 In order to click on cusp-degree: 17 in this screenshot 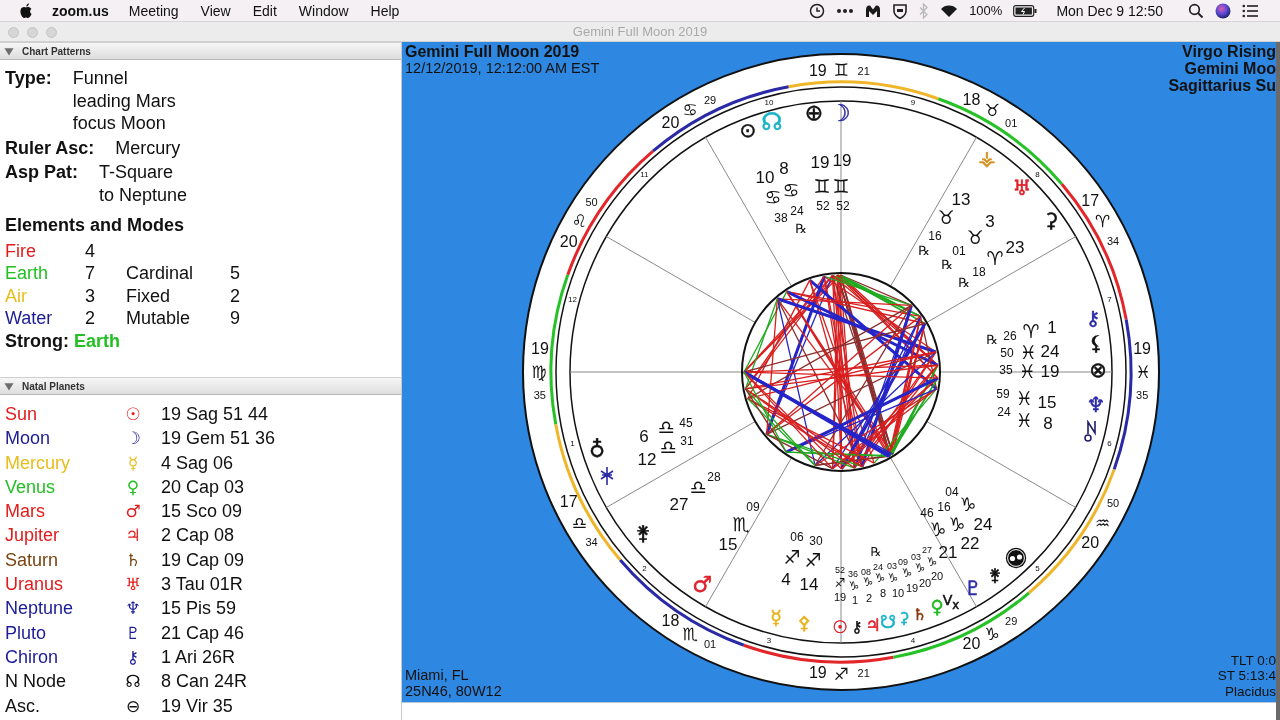, I will do `click(1090, 201)`.